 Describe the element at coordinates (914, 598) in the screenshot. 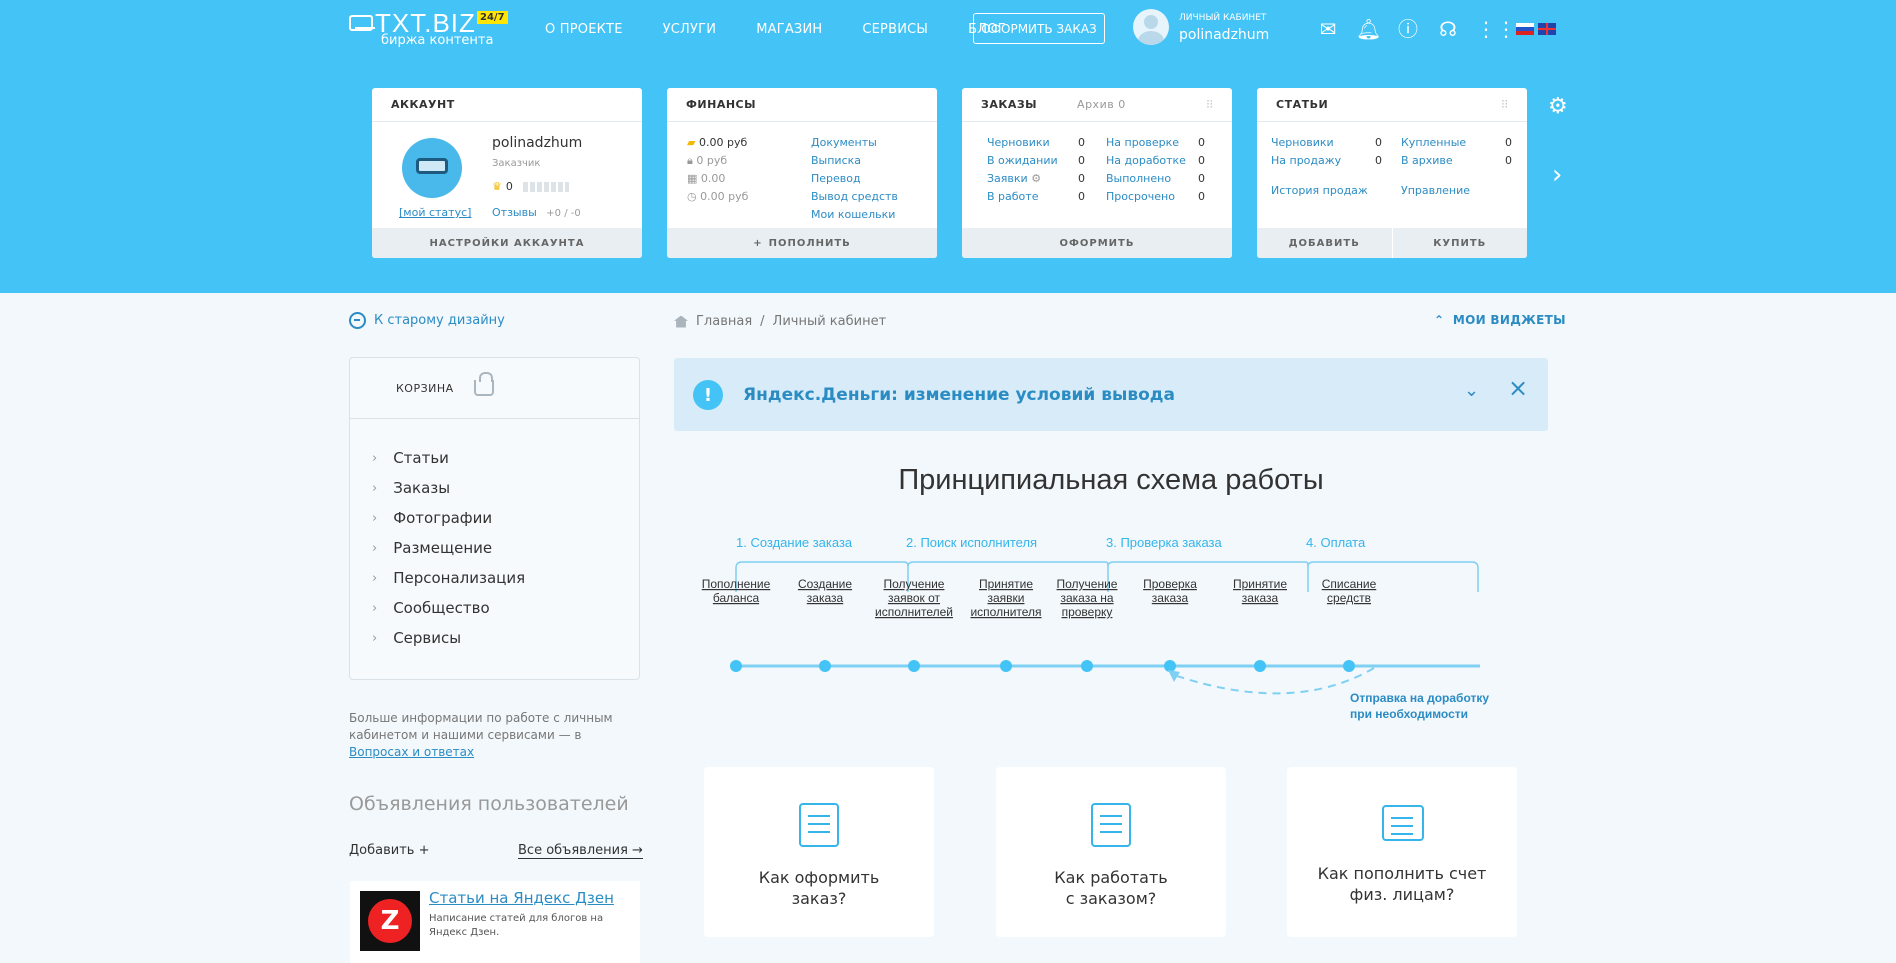

I see `step-label: Получение заявок от исполнителей` at that location.